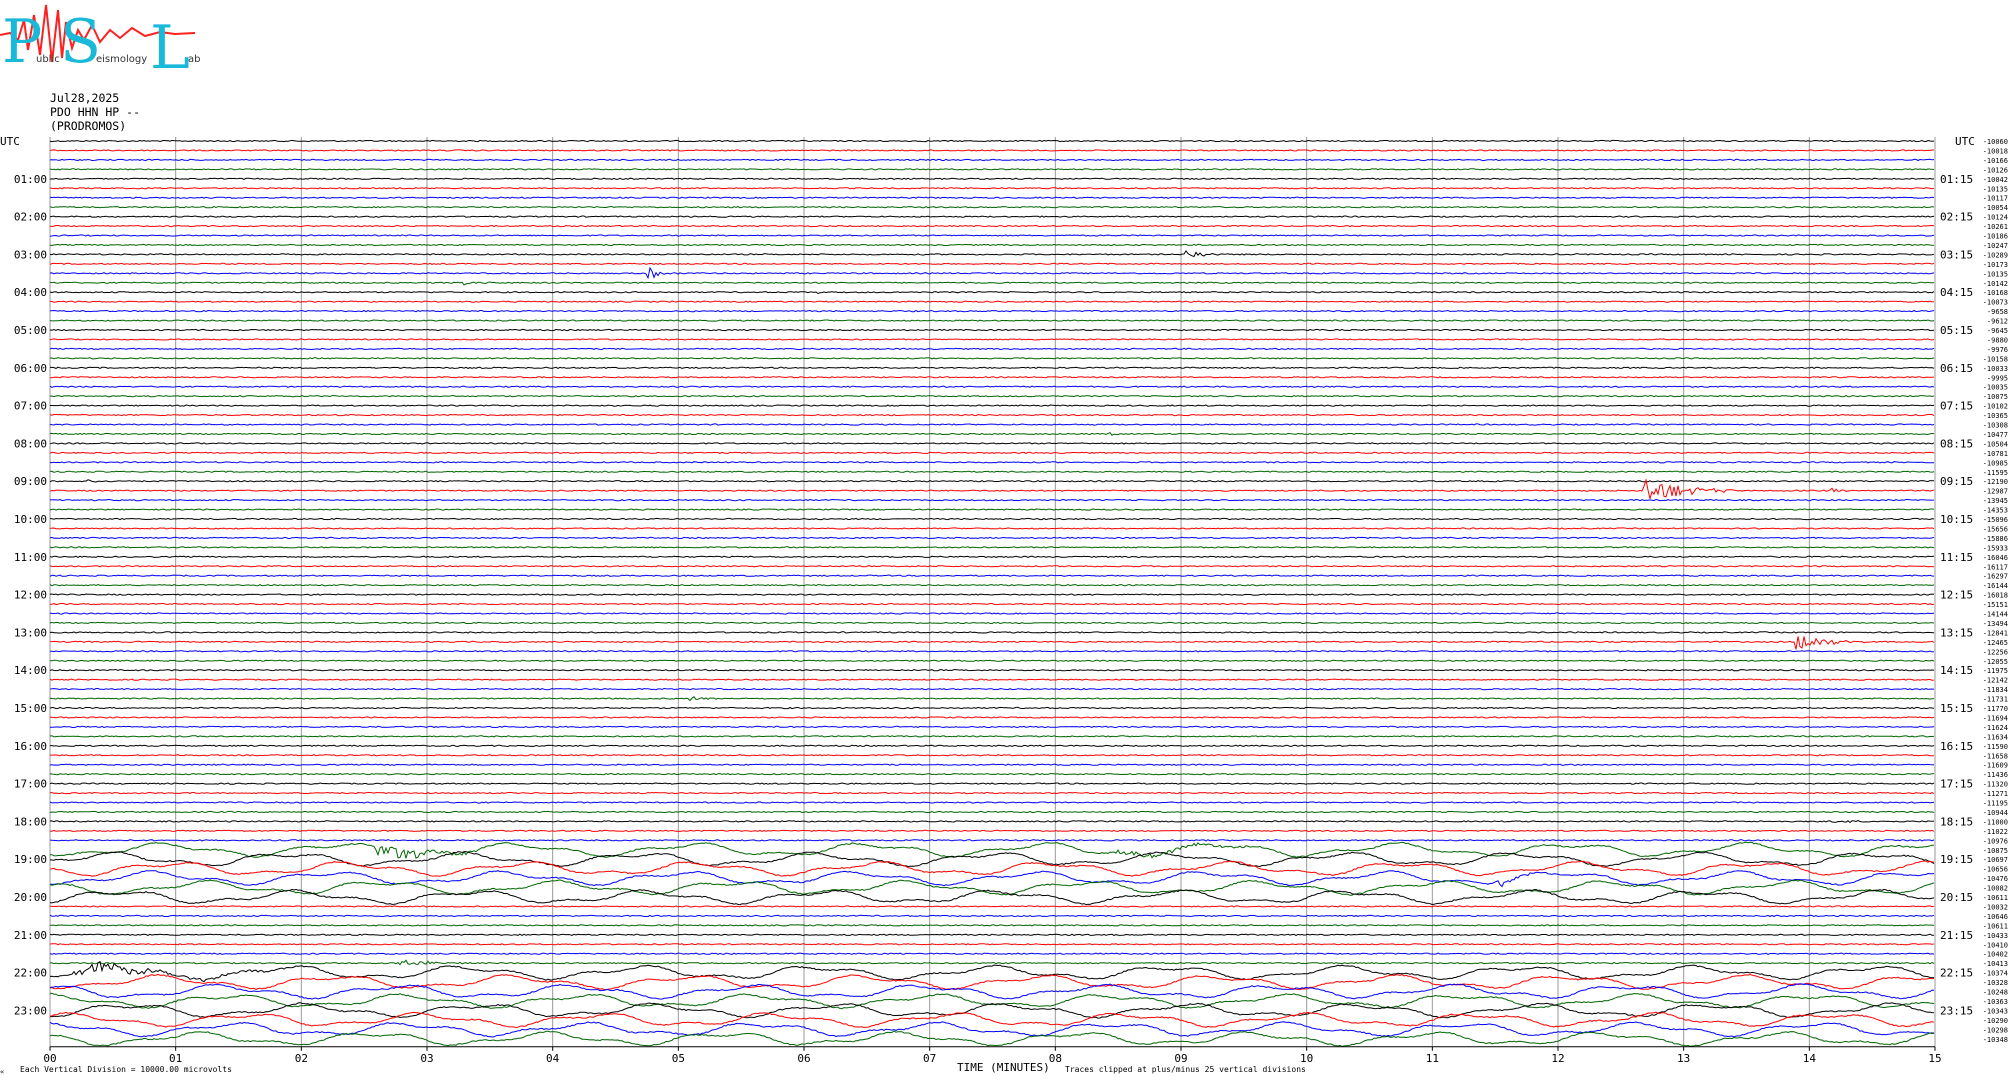 This screenshot has width=2010, height=1080. I want to click on offset-label: -11022, so click(1995, 832).